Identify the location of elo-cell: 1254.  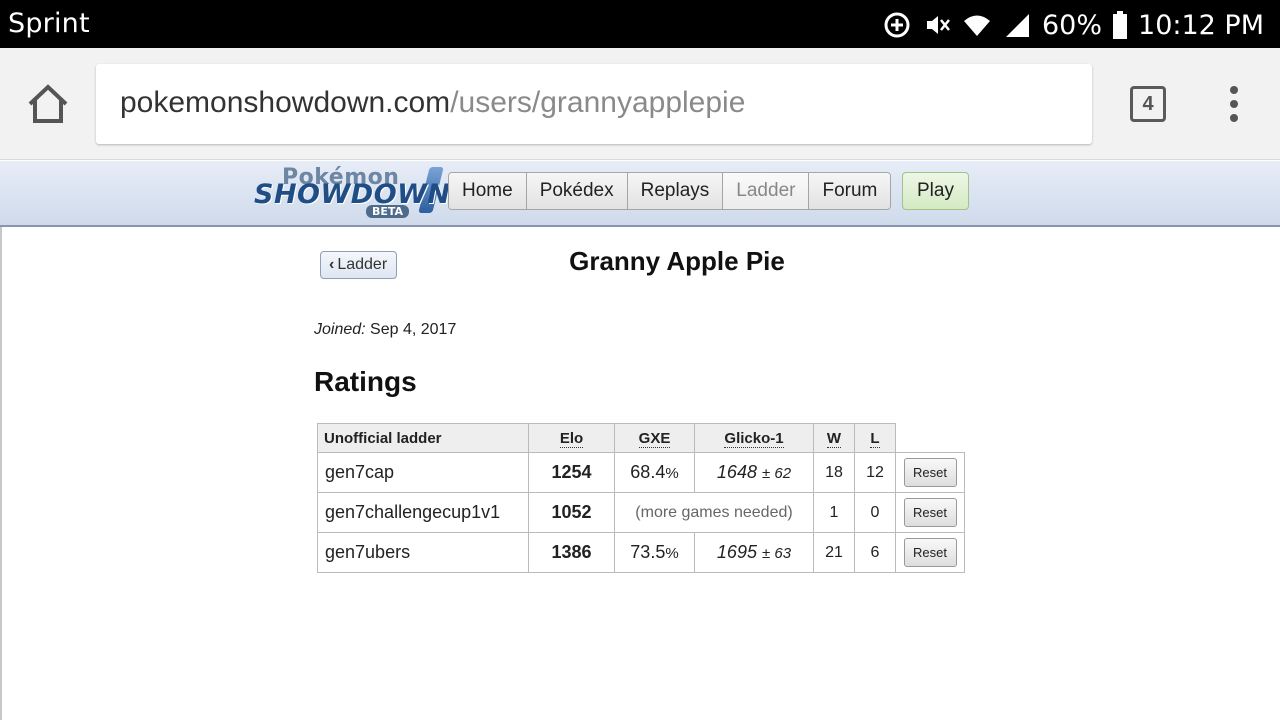
(571, 472).